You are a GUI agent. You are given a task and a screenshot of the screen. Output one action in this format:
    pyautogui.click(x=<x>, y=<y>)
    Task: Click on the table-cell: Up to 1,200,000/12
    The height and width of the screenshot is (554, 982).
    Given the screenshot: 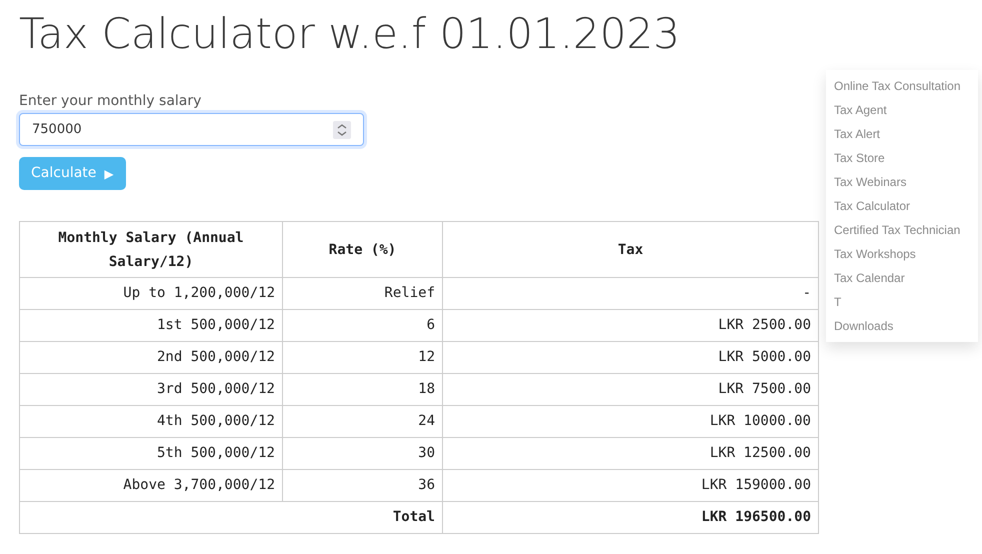 What is the action you would take?
    pyautogui.click(x=151, y=294)
    